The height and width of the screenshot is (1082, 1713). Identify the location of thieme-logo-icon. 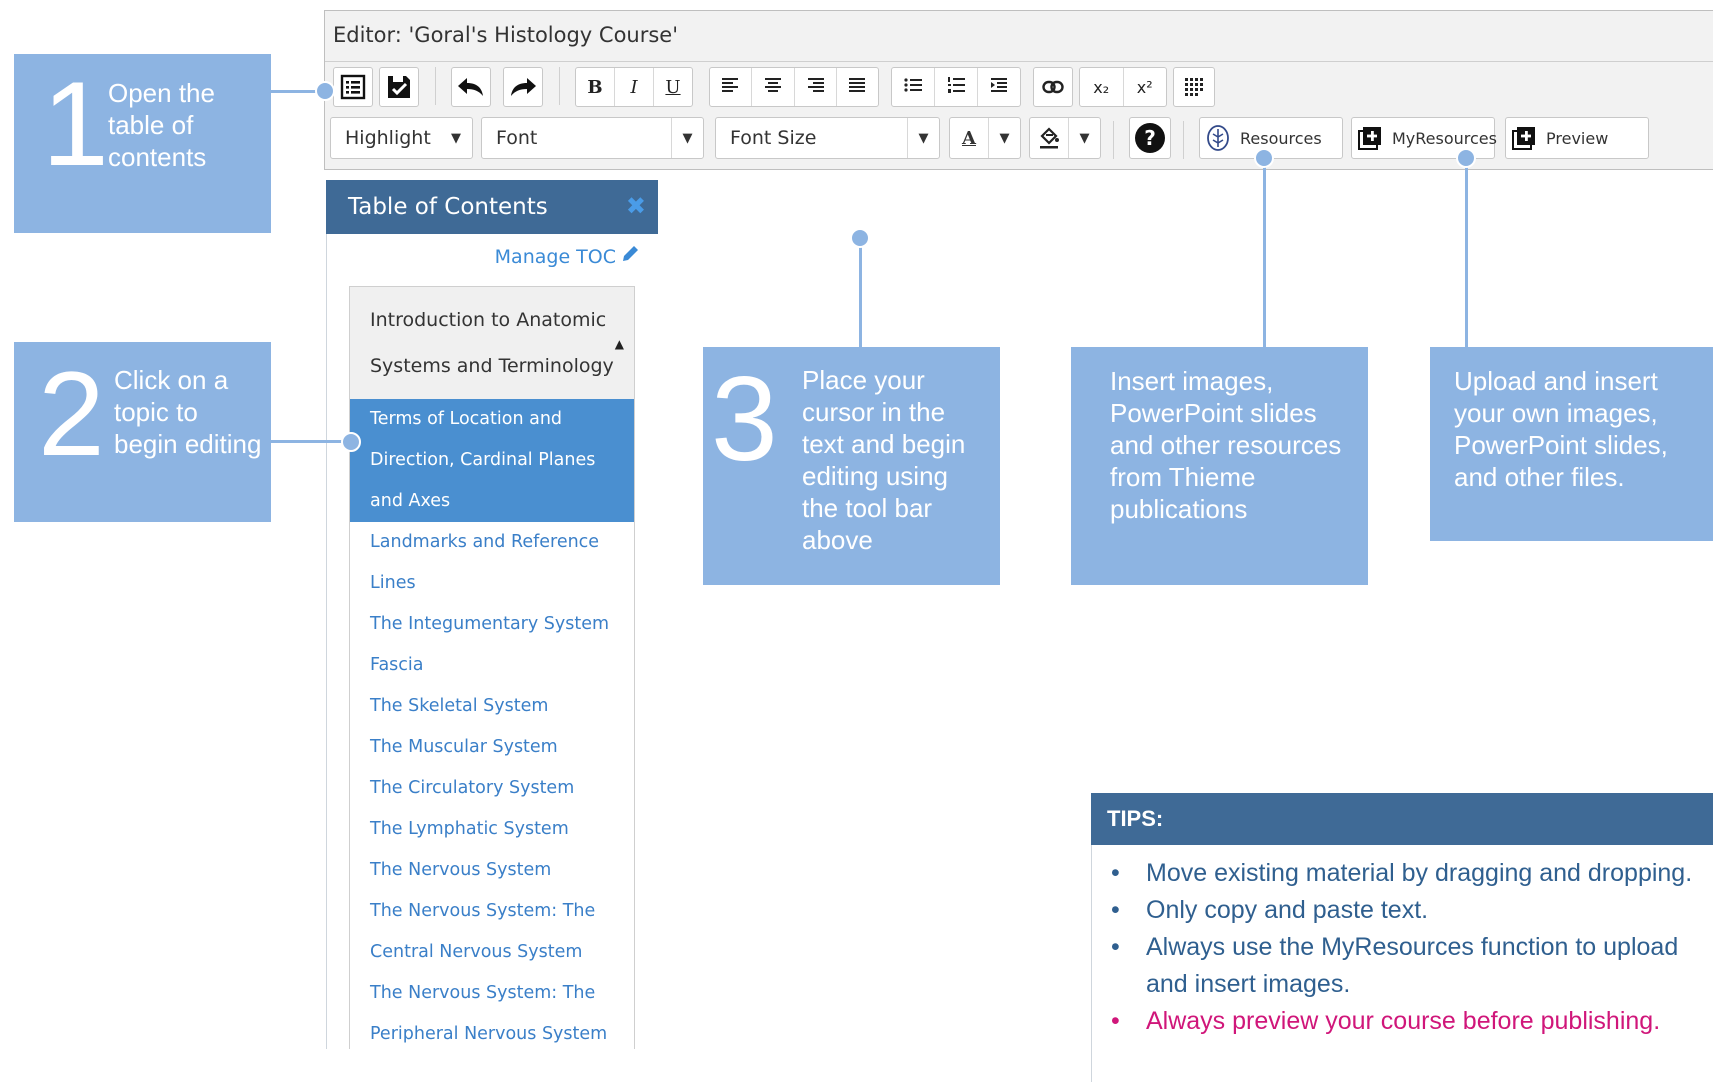
(1218, 138).